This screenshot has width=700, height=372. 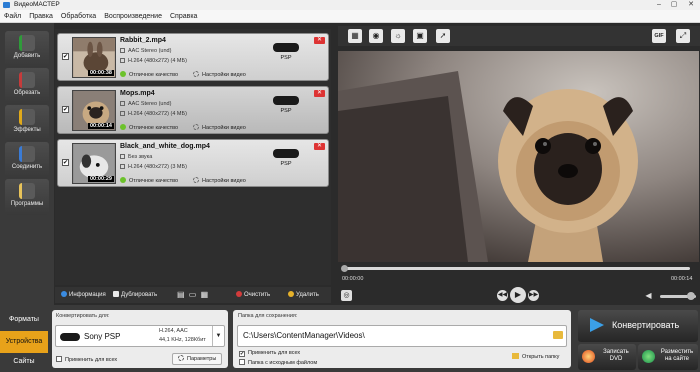 I want to click on file-name: Black_and_white_dog.mp4, so click(x=165, y=146).